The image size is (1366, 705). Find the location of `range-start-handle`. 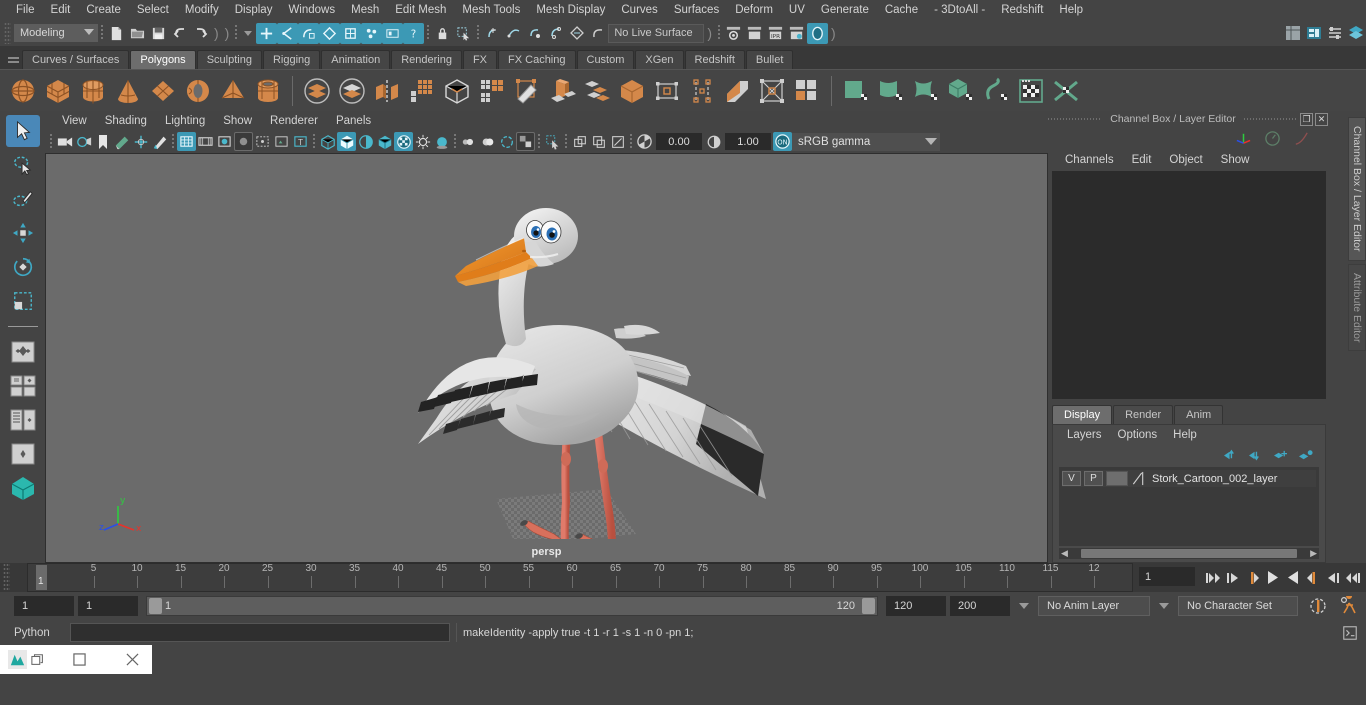

range-start-handle is located at coordinates (155, 606).